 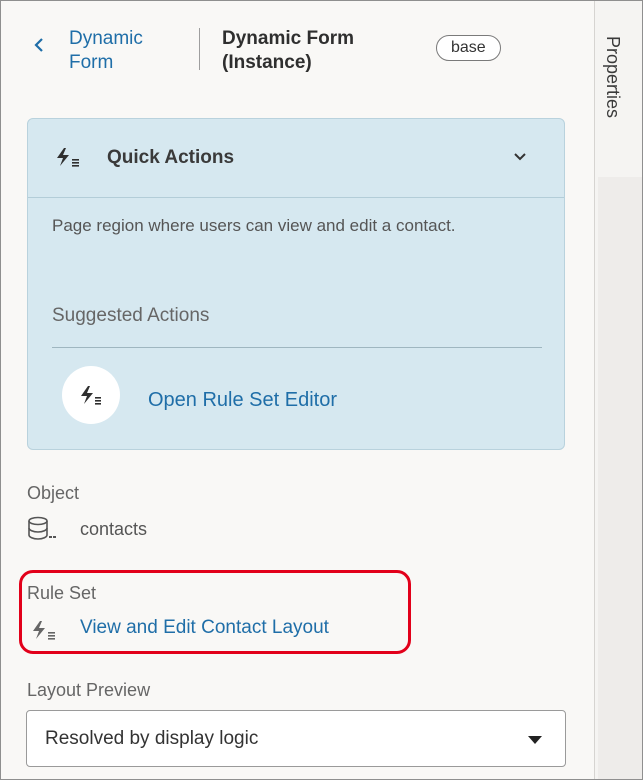 I want to click on caret-down-icon, so click(x=535, y=740).